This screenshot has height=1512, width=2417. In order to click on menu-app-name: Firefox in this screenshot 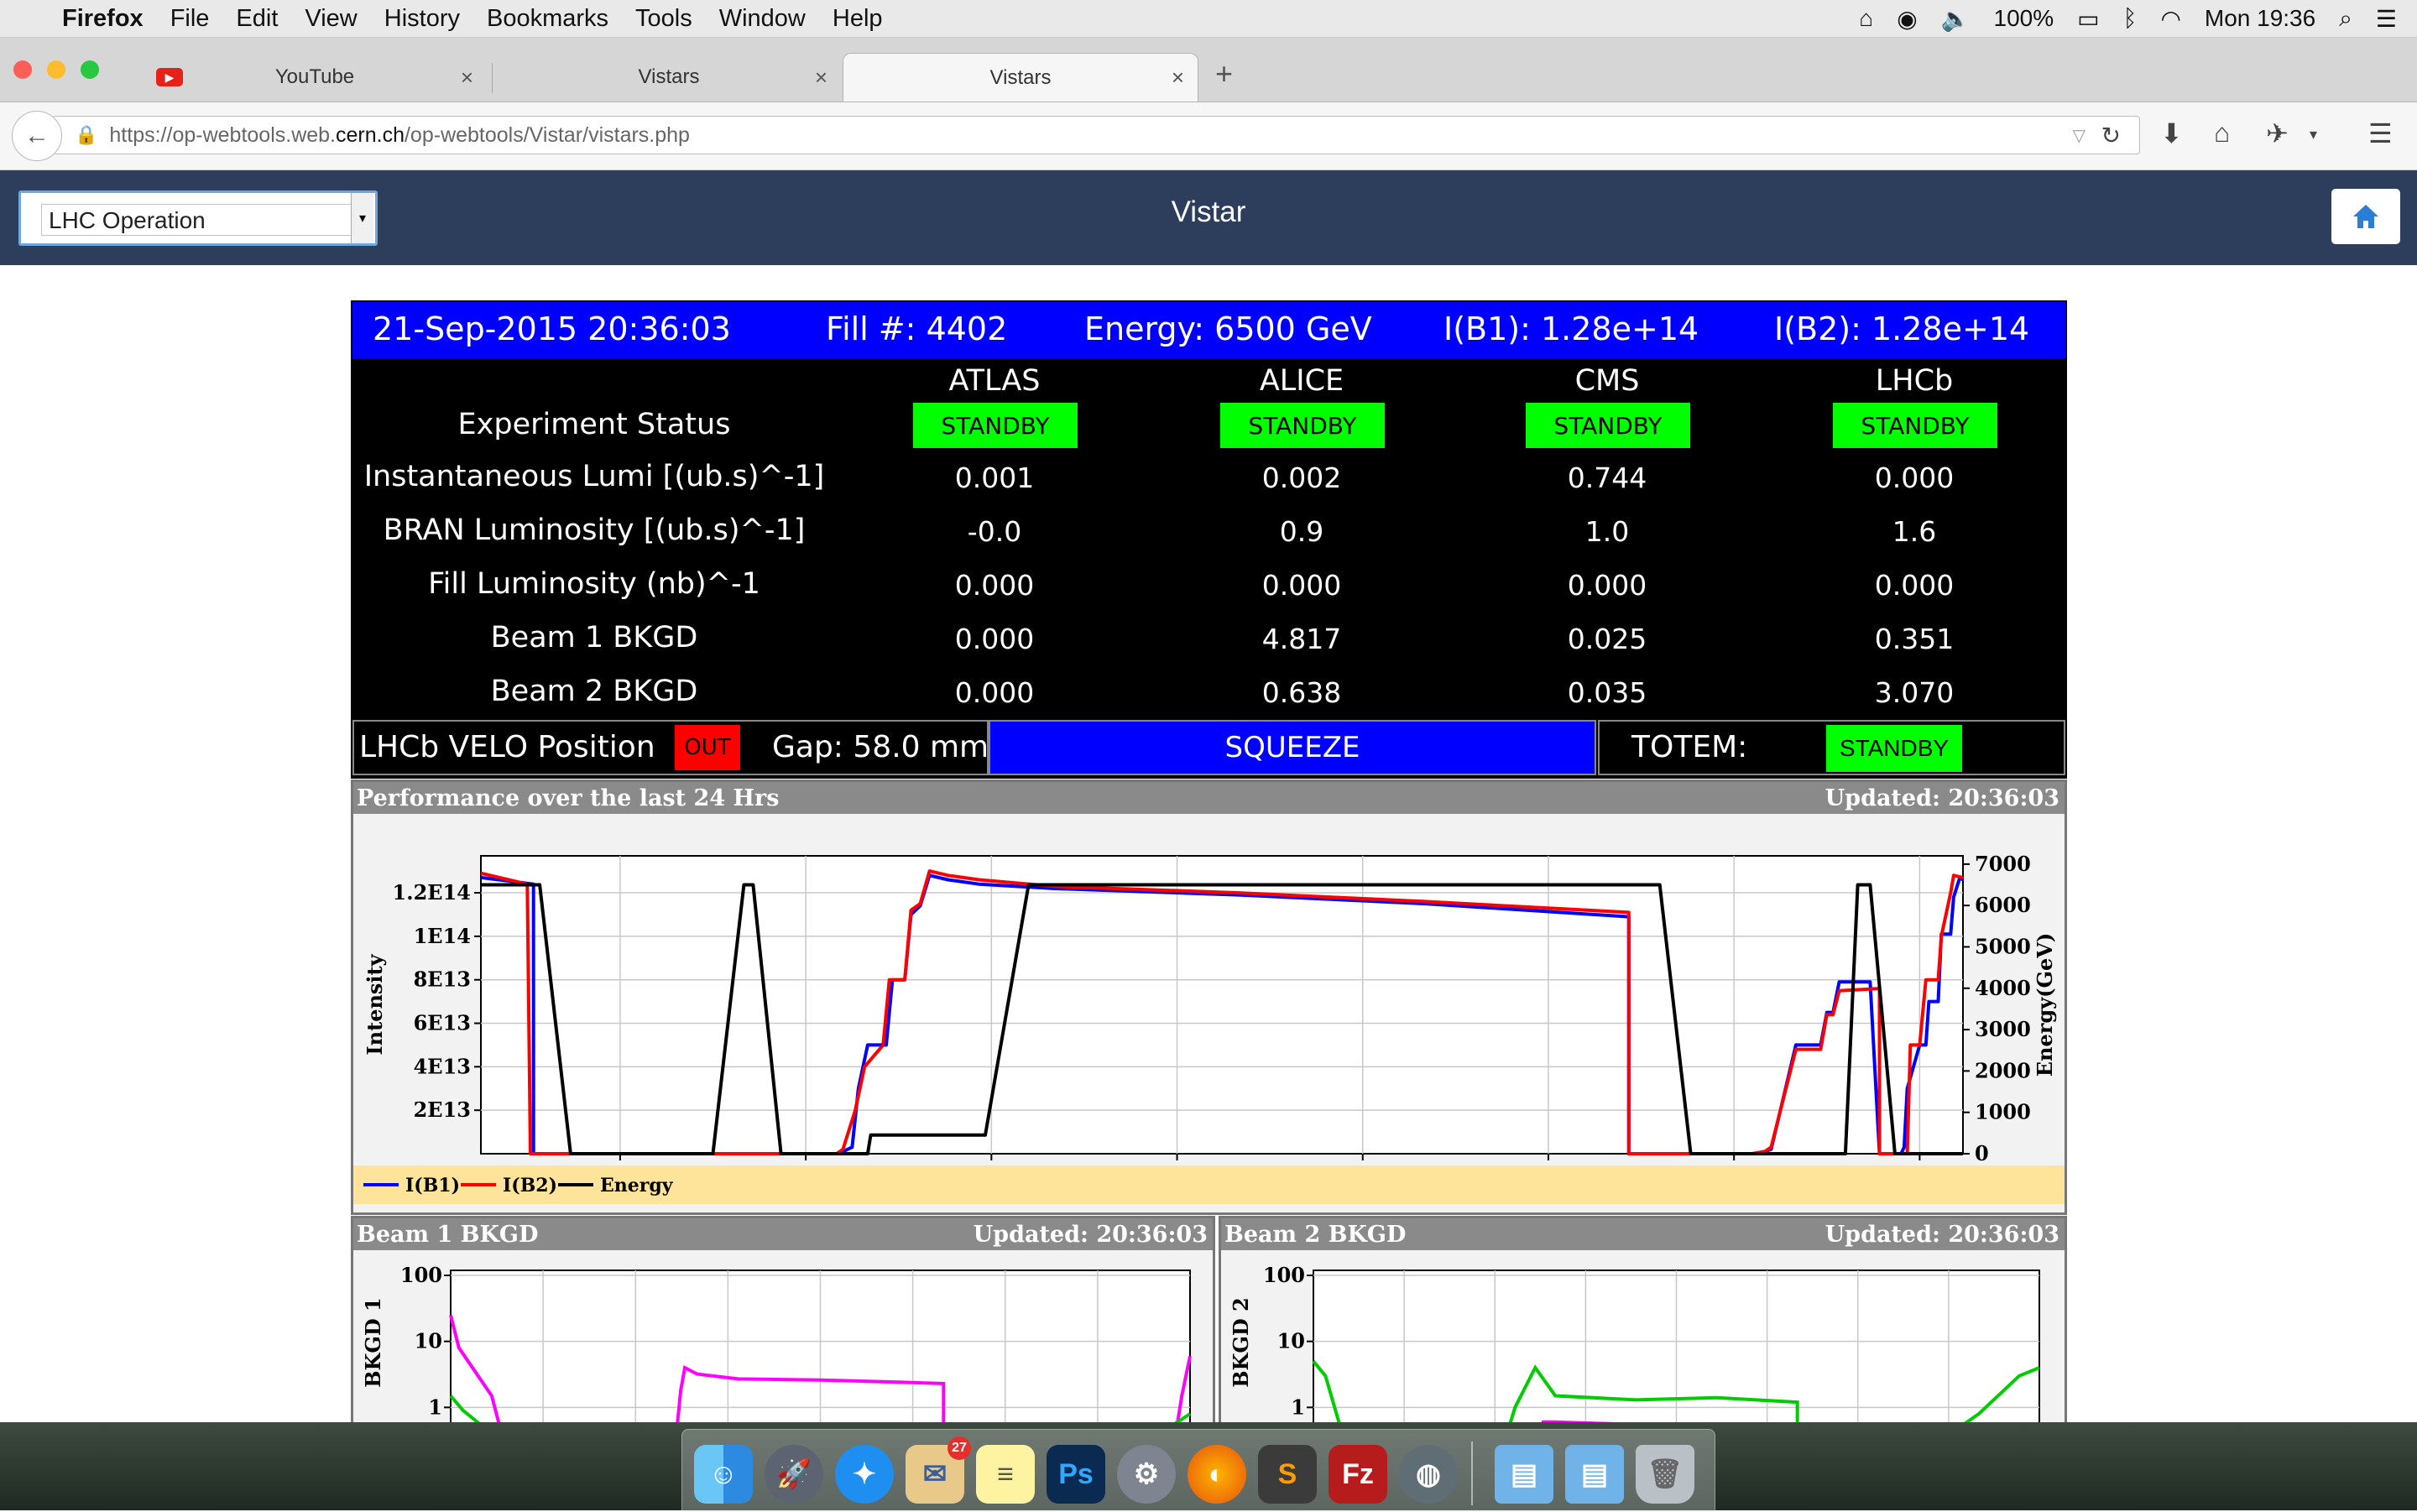, I will do `click(103, 19)`.